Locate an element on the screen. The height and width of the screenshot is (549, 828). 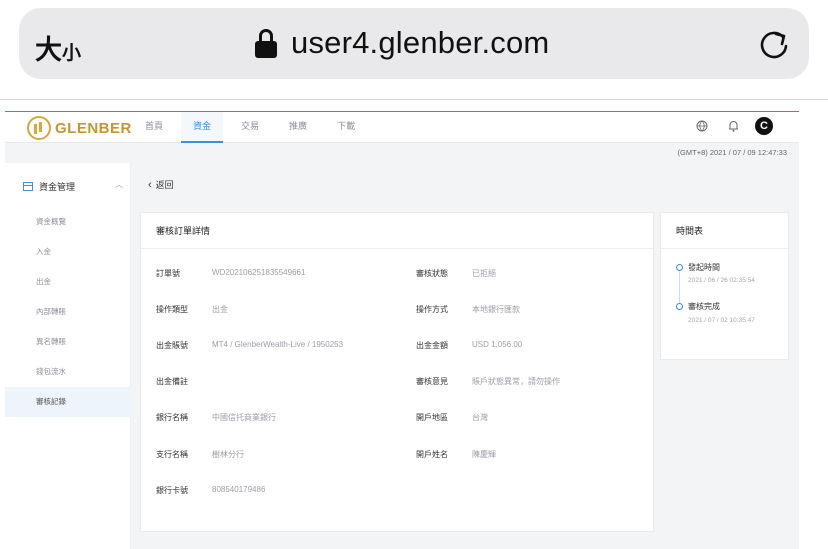
logo-mark-icon is located at coordinates (39, 128).